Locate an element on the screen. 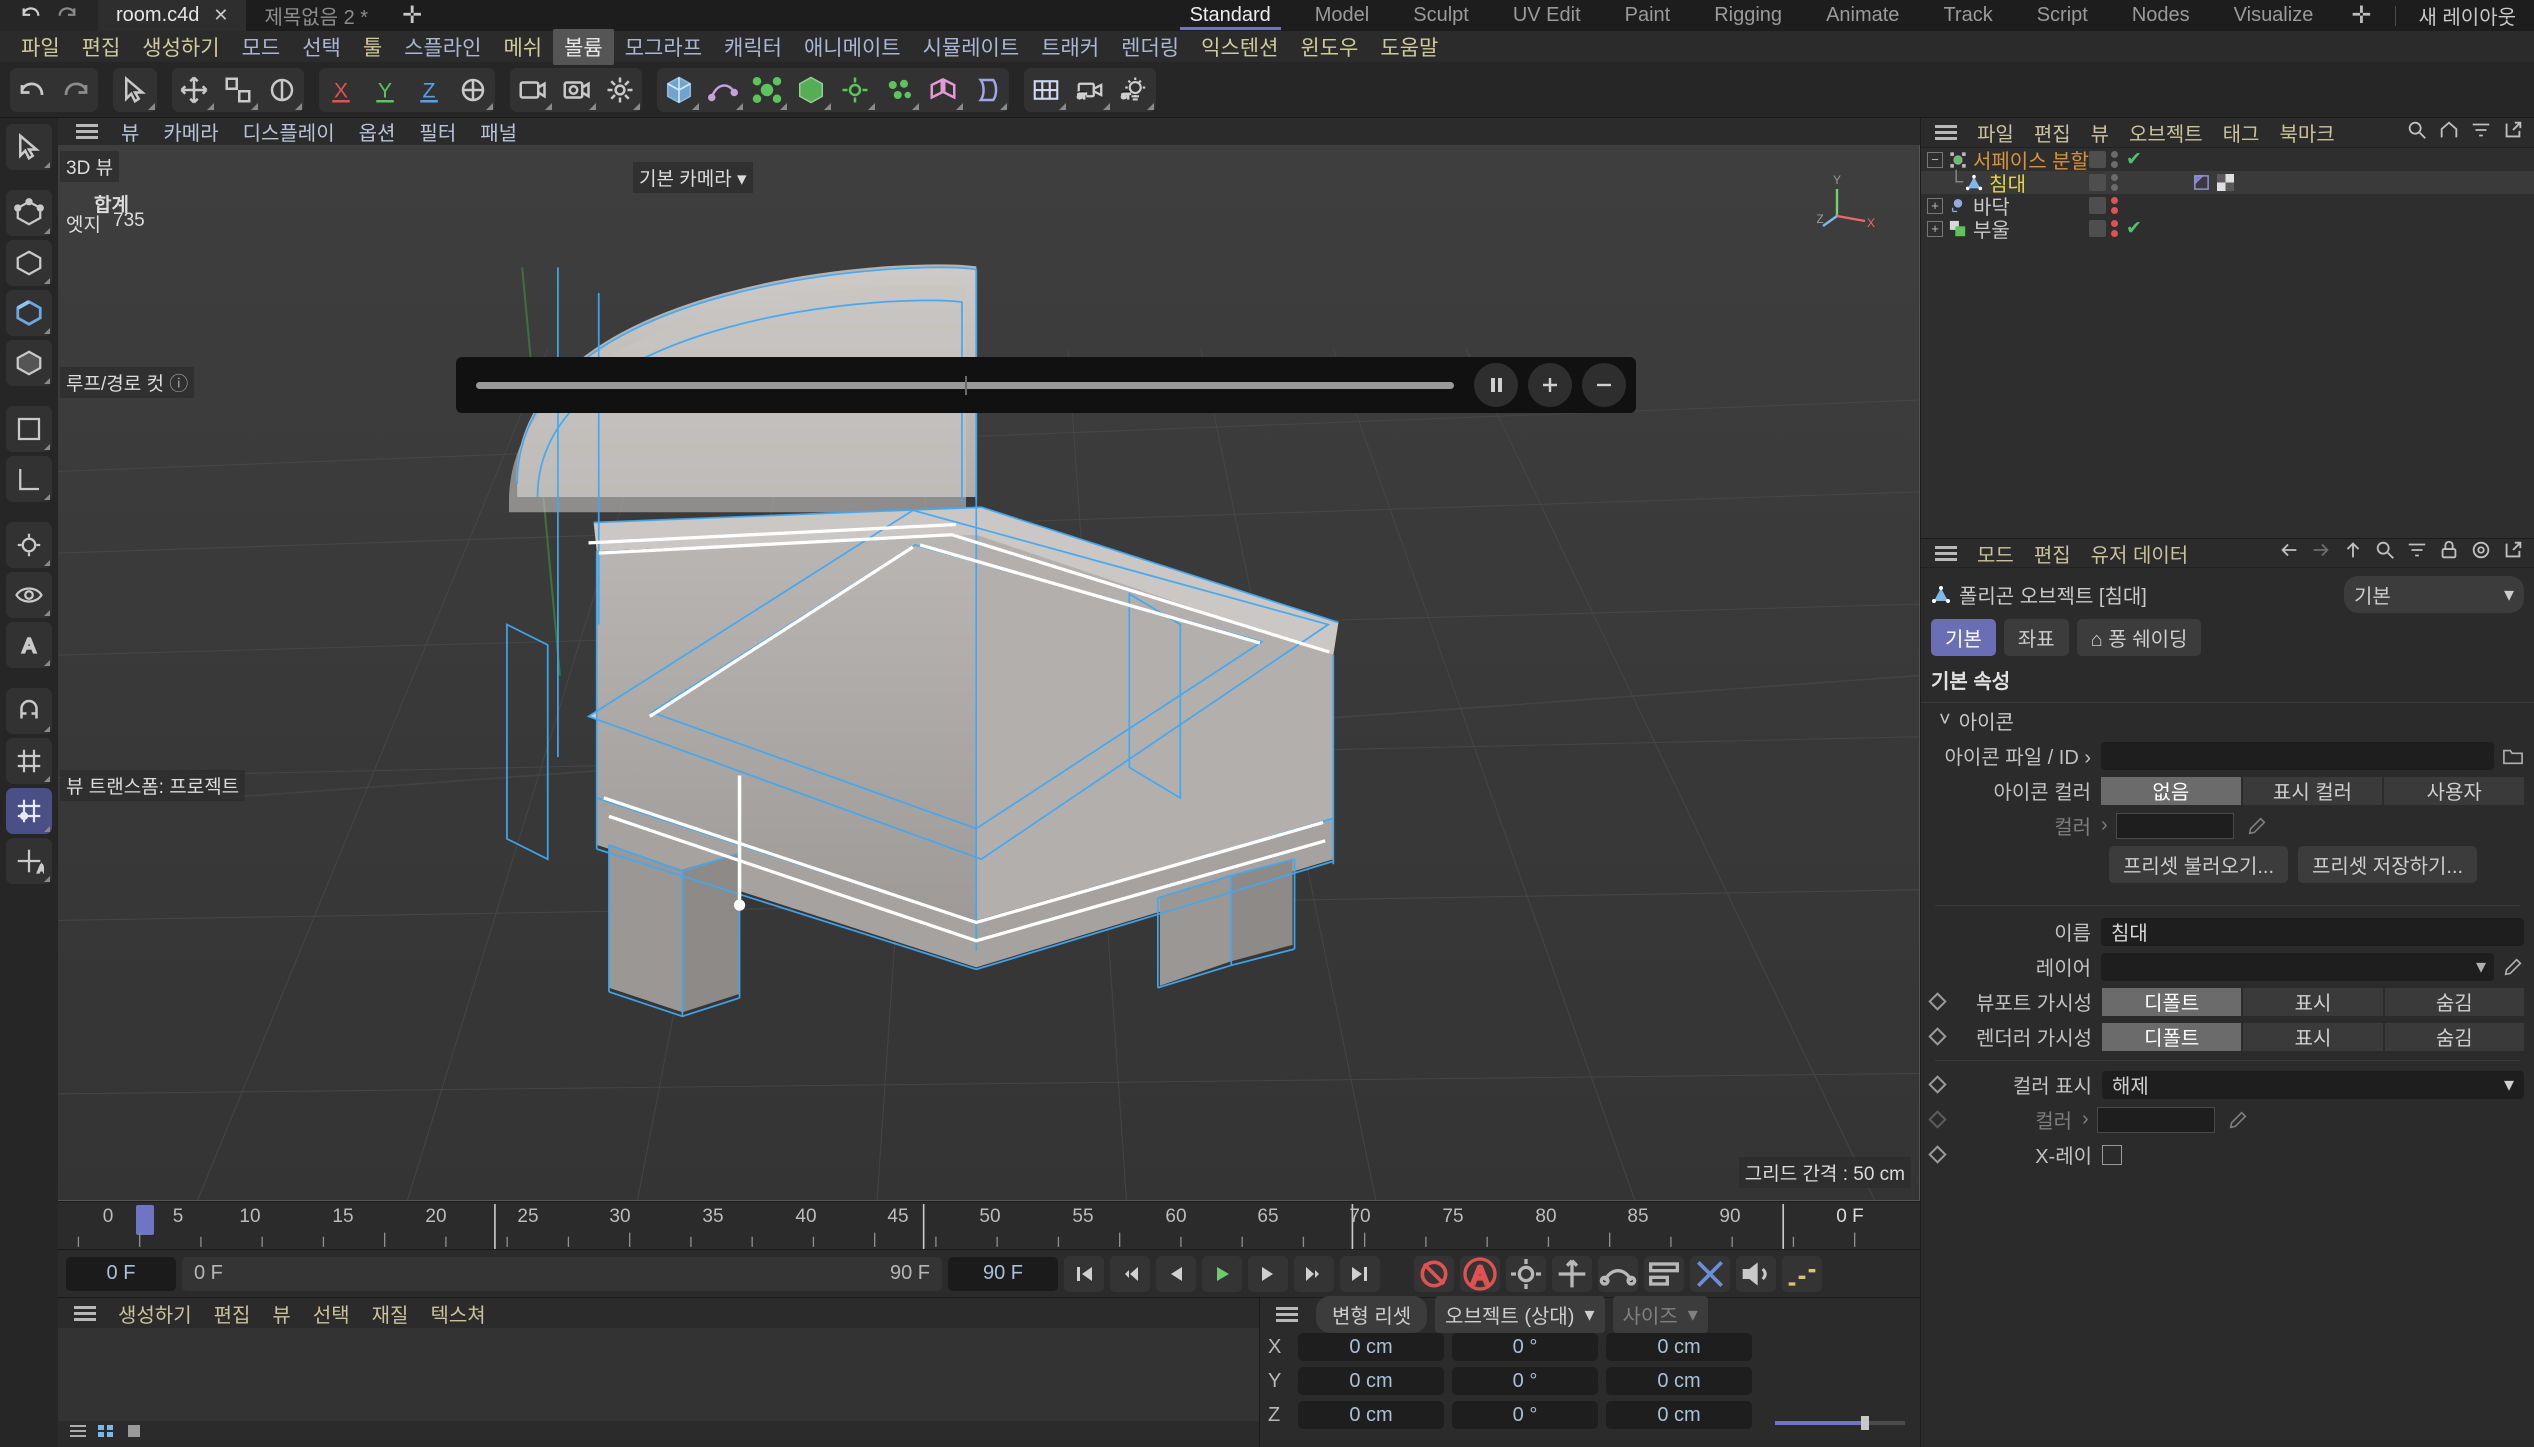  go-to-start-icon is located at coordinates (1084, 1273).